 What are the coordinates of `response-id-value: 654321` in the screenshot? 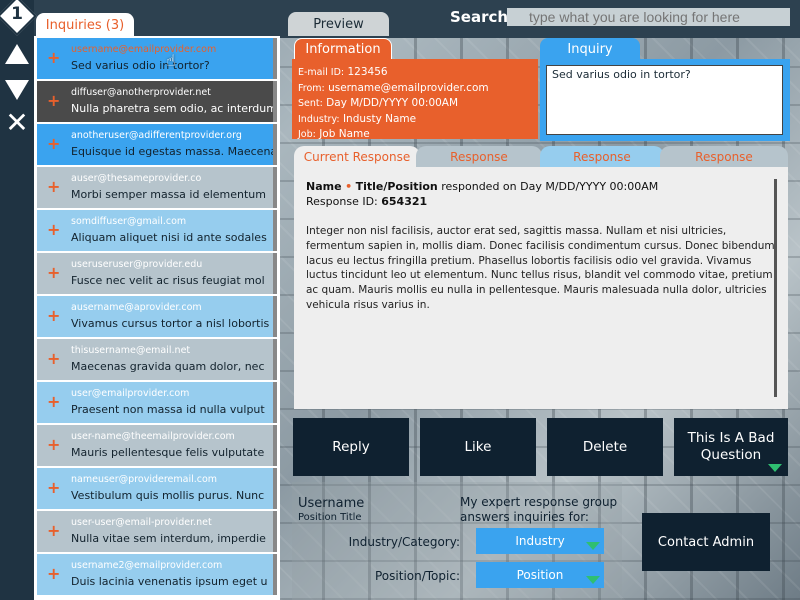 It's located at (404, 201).